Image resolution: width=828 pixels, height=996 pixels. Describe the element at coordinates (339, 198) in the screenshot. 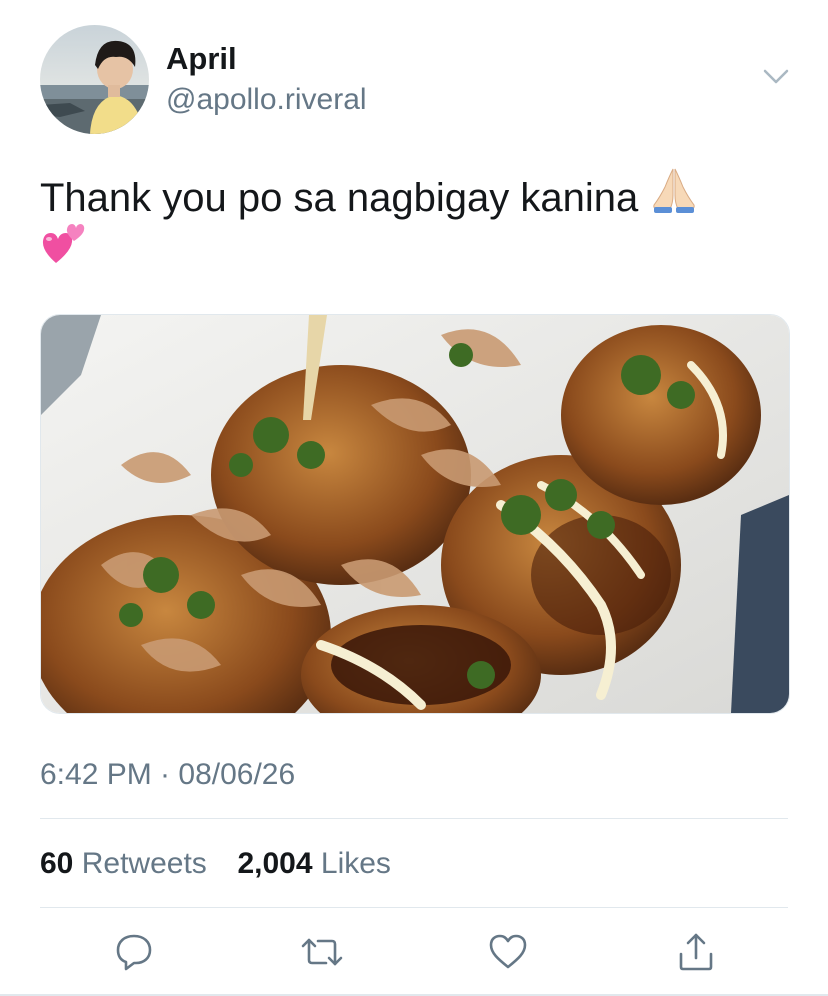

I see `tweet-body: Thank you po sa nagbigay kanina` at that location.